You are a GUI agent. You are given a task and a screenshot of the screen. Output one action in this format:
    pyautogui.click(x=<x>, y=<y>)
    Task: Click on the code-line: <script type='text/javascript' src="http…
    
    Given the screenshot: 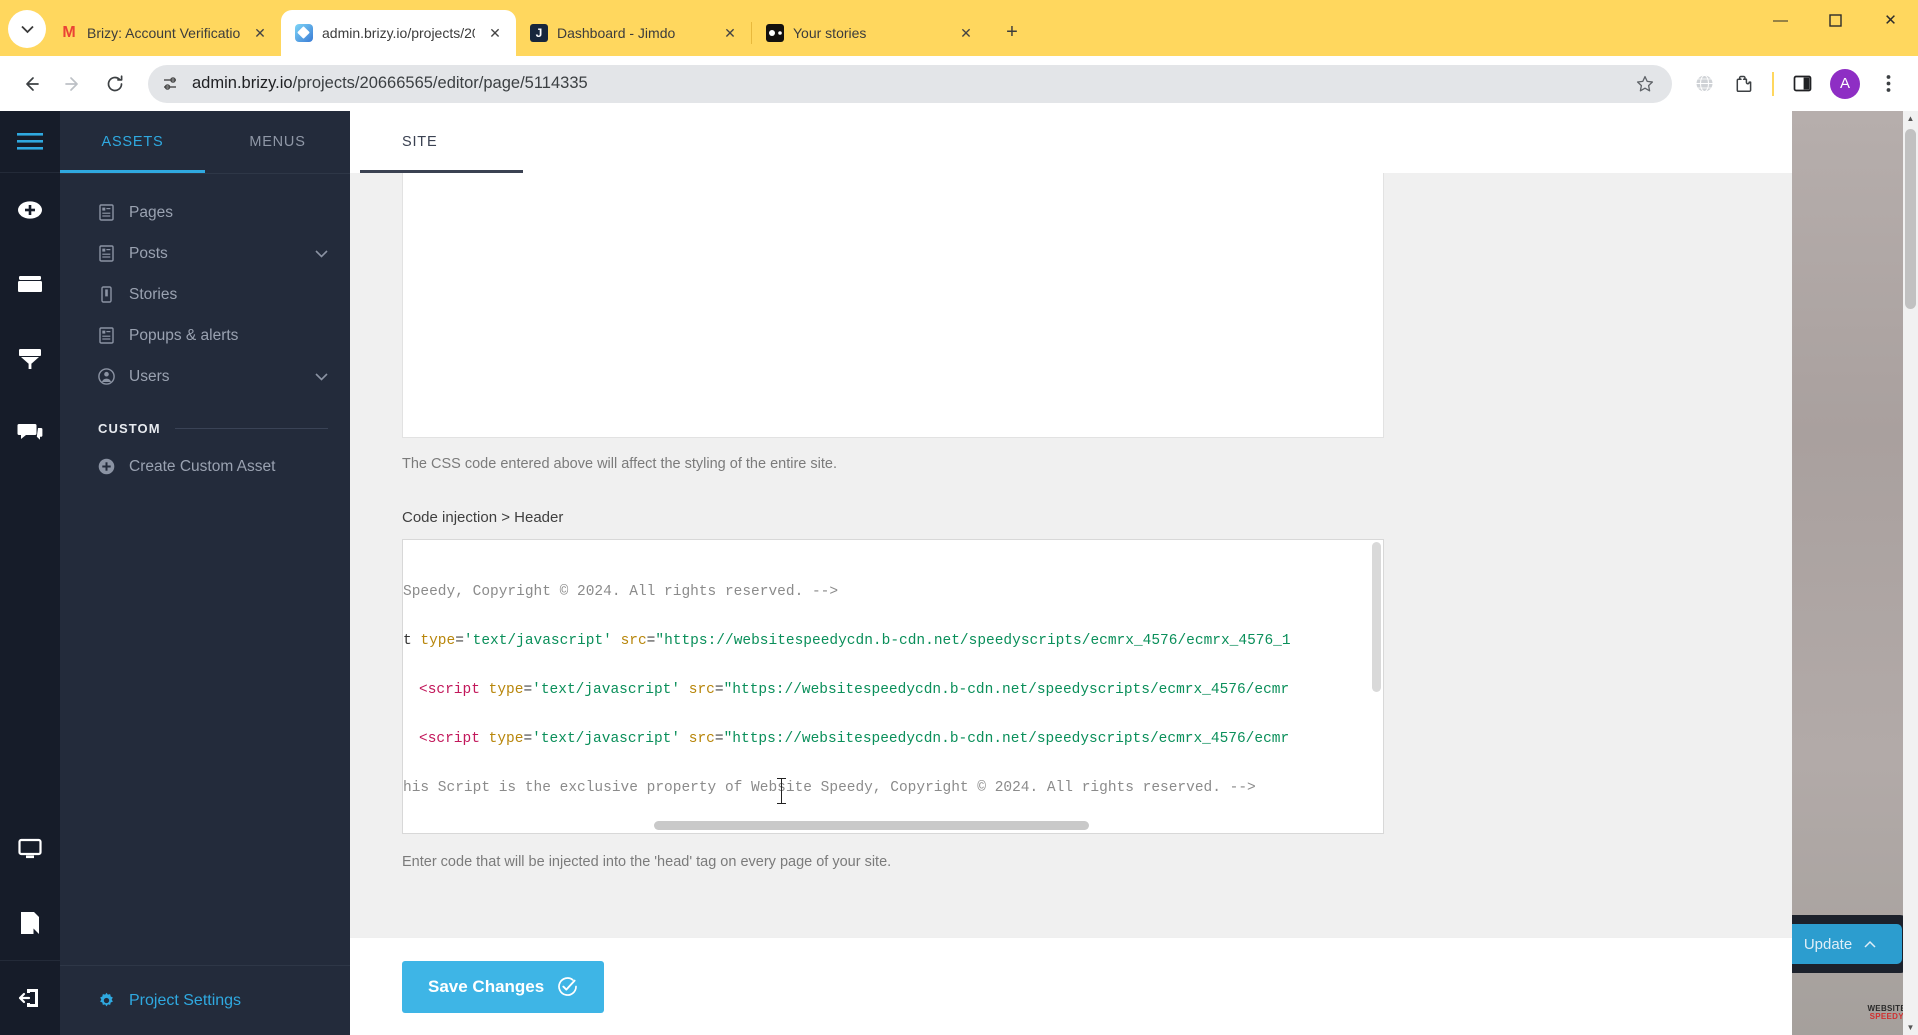 What is the action you would take?
    pyautogui.click(x=893, y=690)
    